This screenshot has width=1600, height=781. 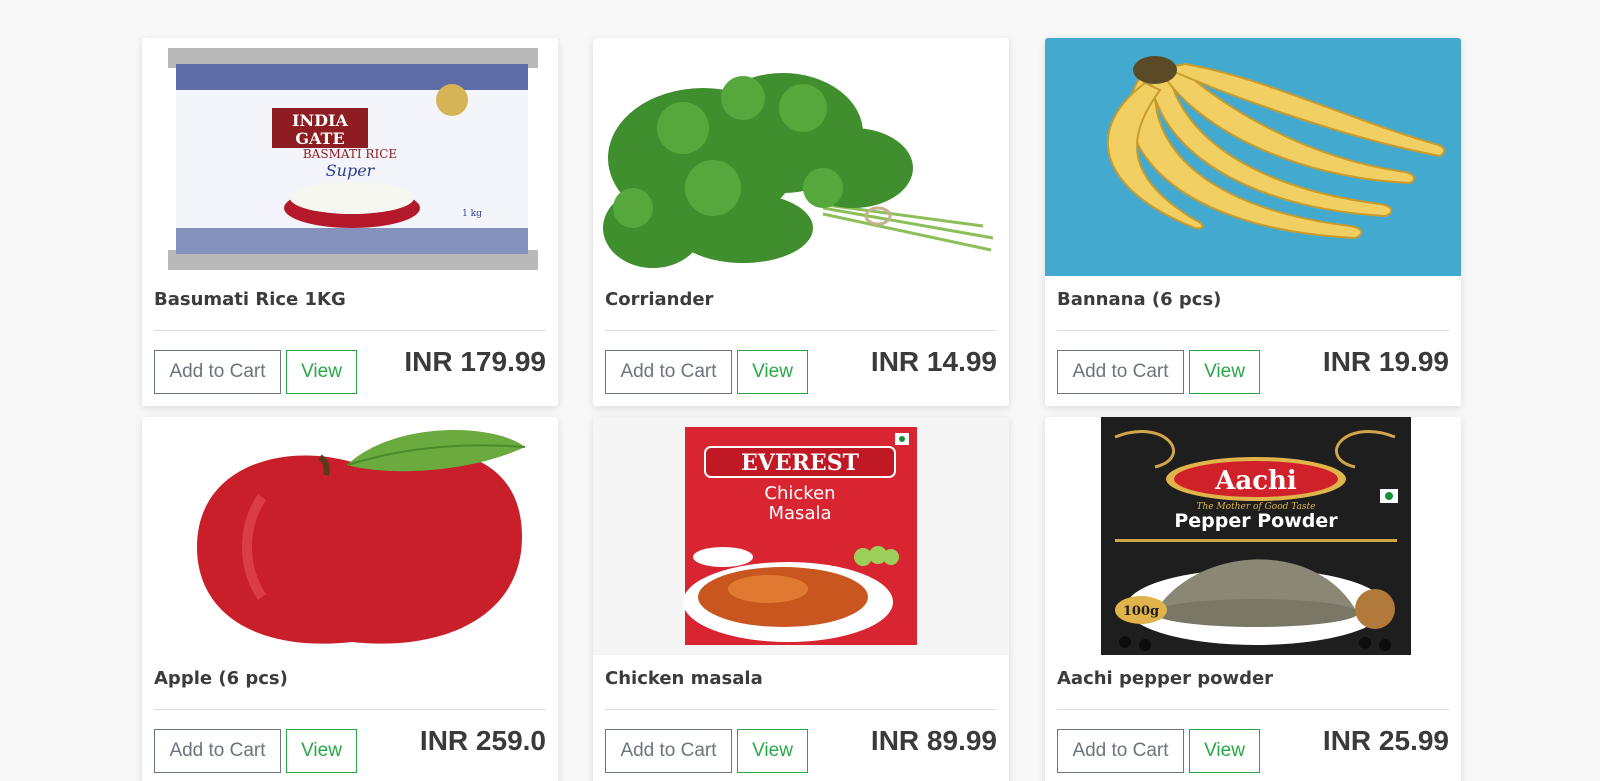 What do you see at coordinates (320, 120) in the screenshot?
I see `rice-brand-line1: INDIA` at bounding box center [320, 120].